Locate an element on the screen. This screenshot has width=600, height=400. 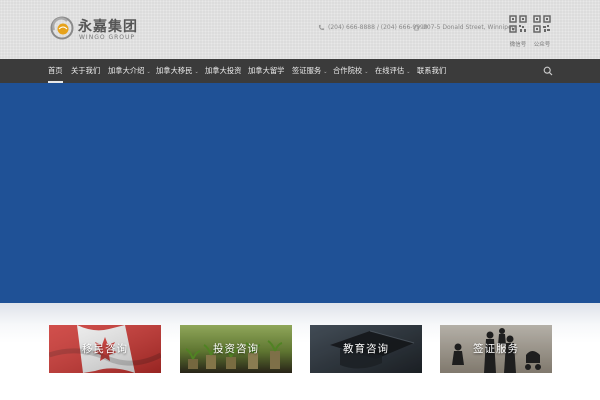
nav-item-label: 首页 is located at coordinates (55, 70).